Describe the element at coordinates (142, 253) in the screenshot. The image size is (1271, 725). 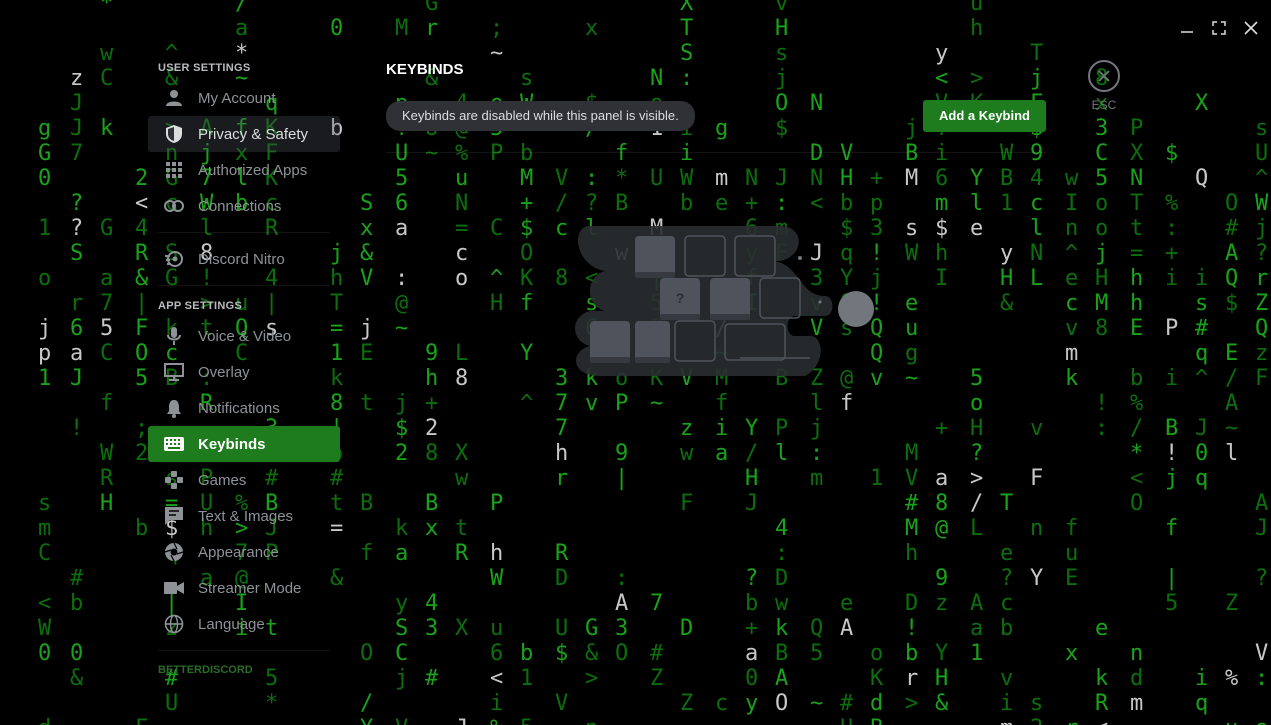
I see `matrix-glyph: R` at that location.